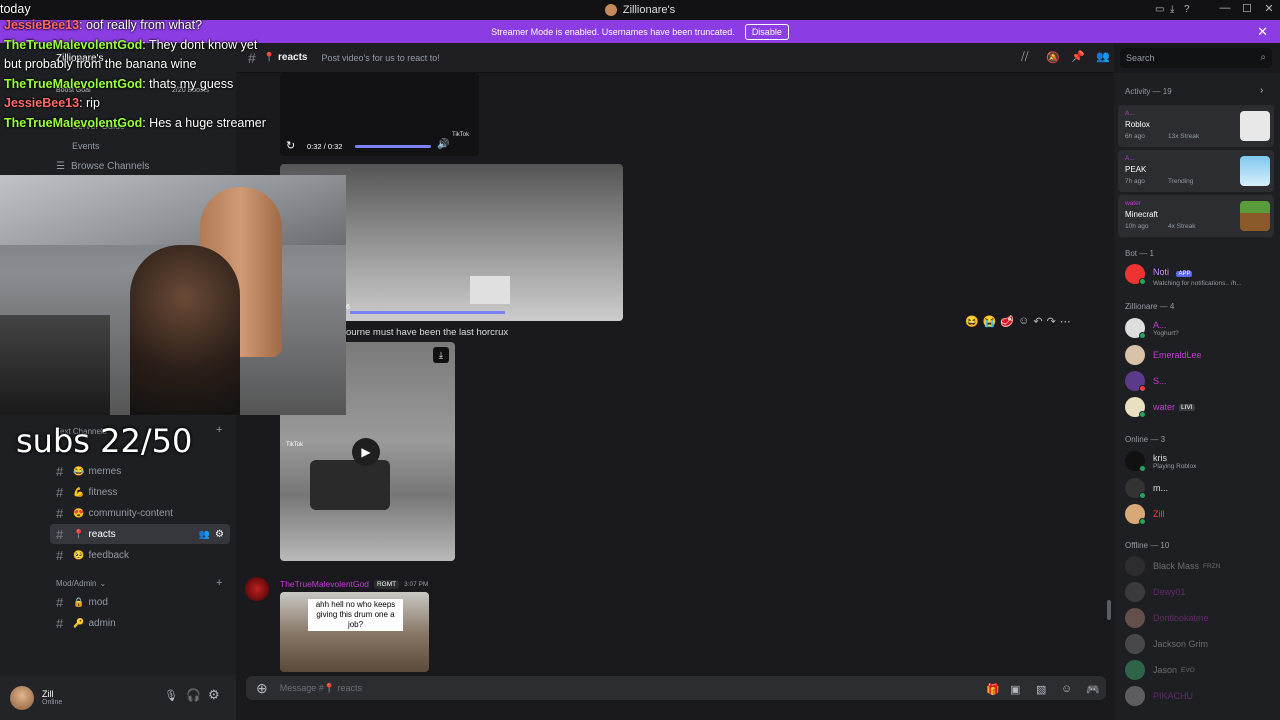  I want to click on reaction-emoji: 😆, so click(972, 321).